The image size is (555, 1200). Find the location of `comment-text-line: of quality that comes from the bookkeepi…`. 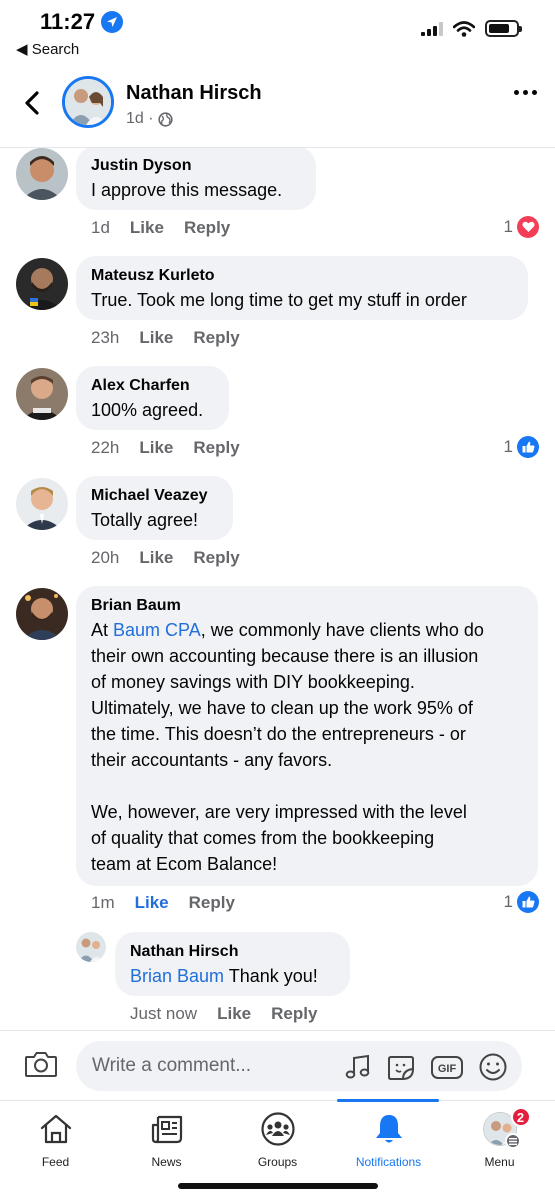

comment-text-line: of quality that comes from the bookkeepi… is located at coordinates (263, 838).